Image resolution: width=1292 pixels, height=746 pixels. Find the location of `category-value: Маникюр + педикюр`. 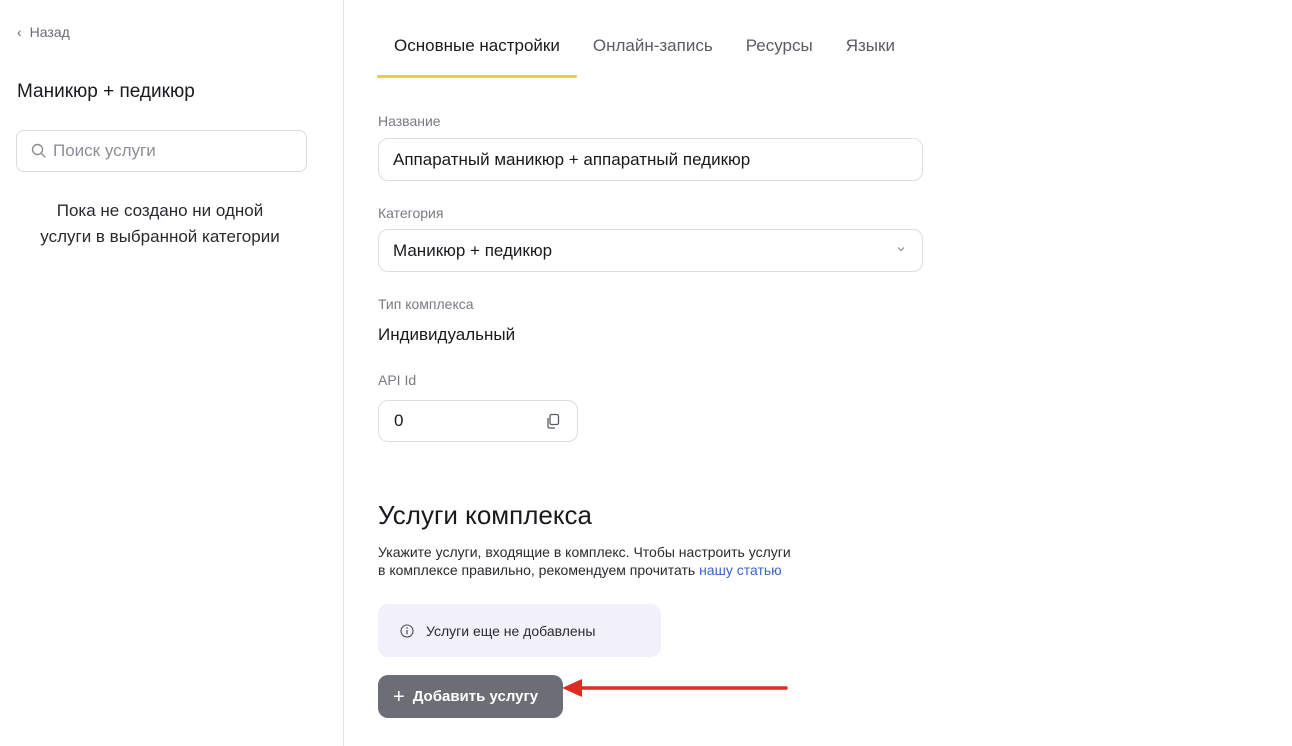

category-value: Маникюр + педикюр is located at coordinates (473, 250).